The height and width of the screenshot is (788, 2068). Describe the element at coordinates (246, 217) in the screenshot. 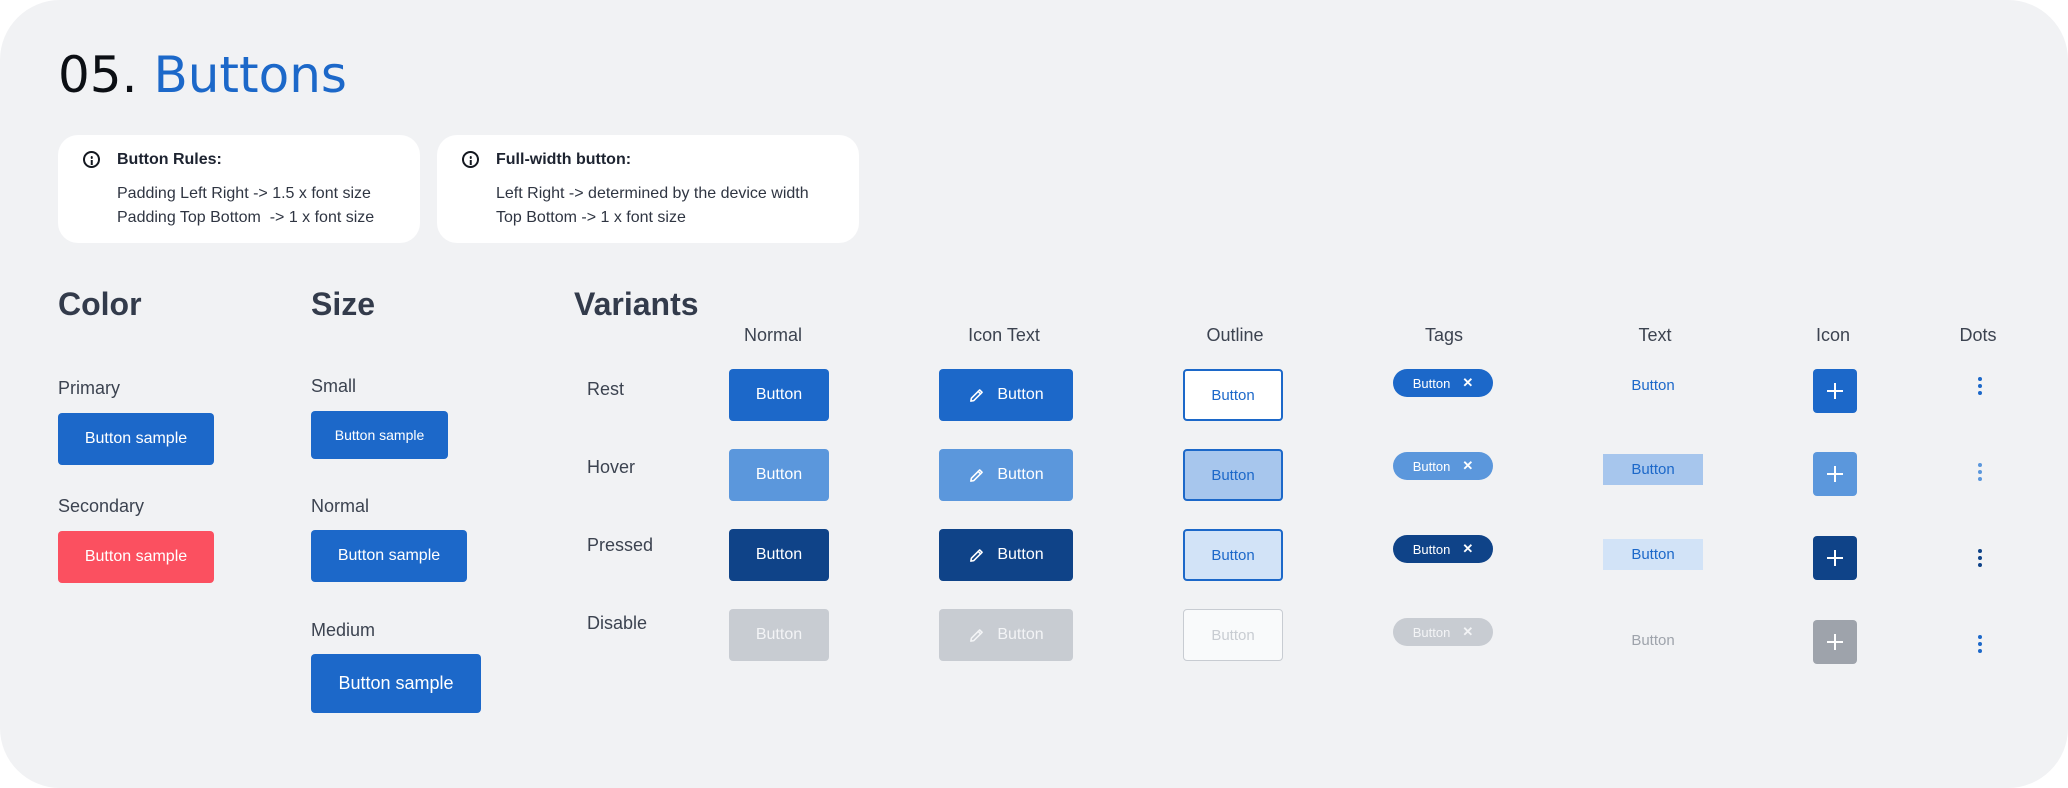

I see `card-line: Padding Top Bottom -> 1 x font size` at that location.